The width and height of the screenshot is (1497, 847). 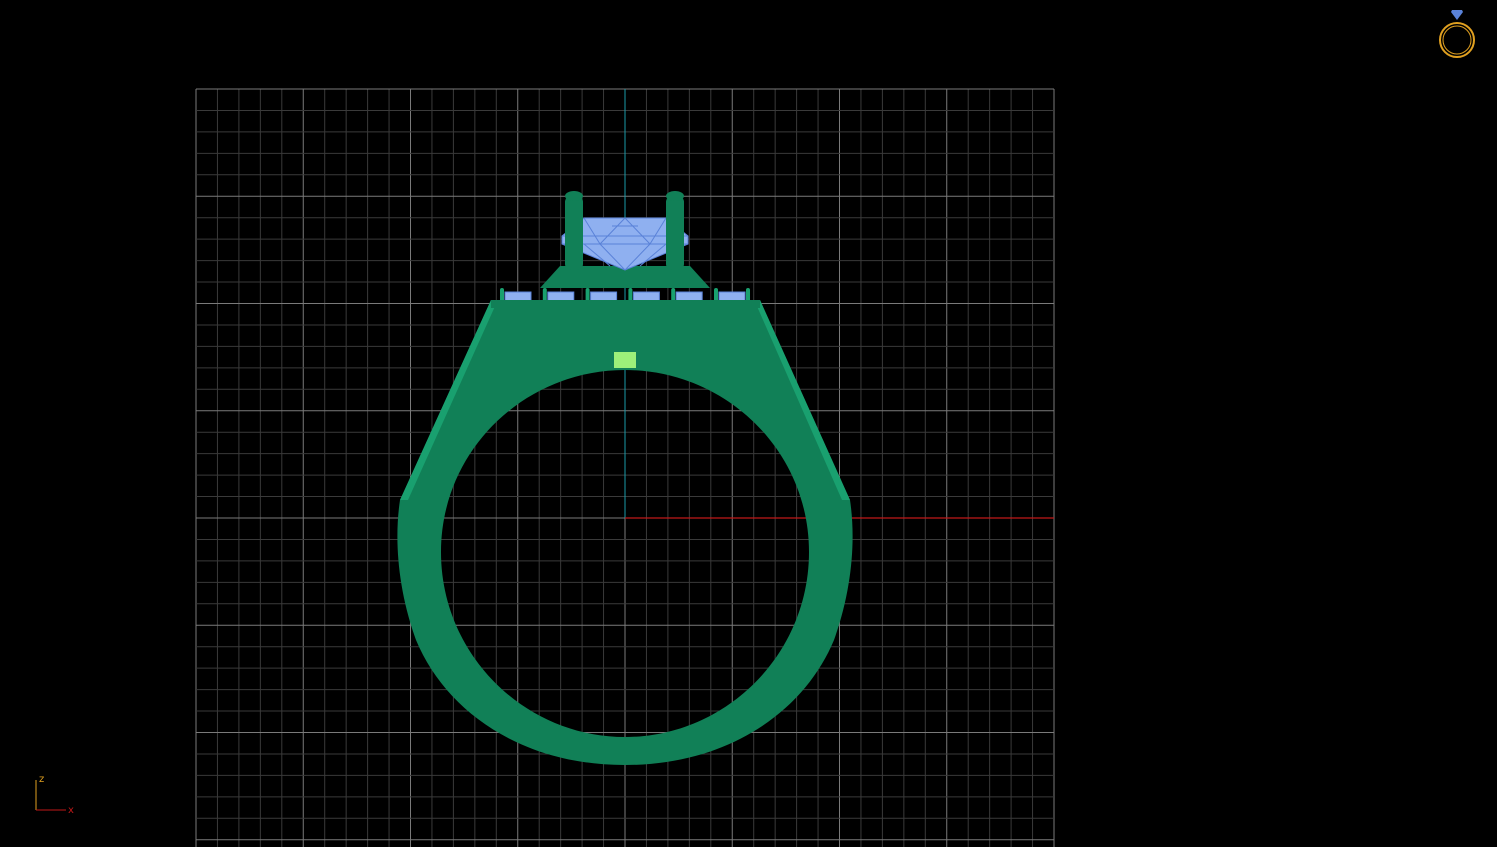 What do you see at coordinates (41, 779) in the screenshot?
I see `triad-z-label: z` at bounding box center [41, 779].